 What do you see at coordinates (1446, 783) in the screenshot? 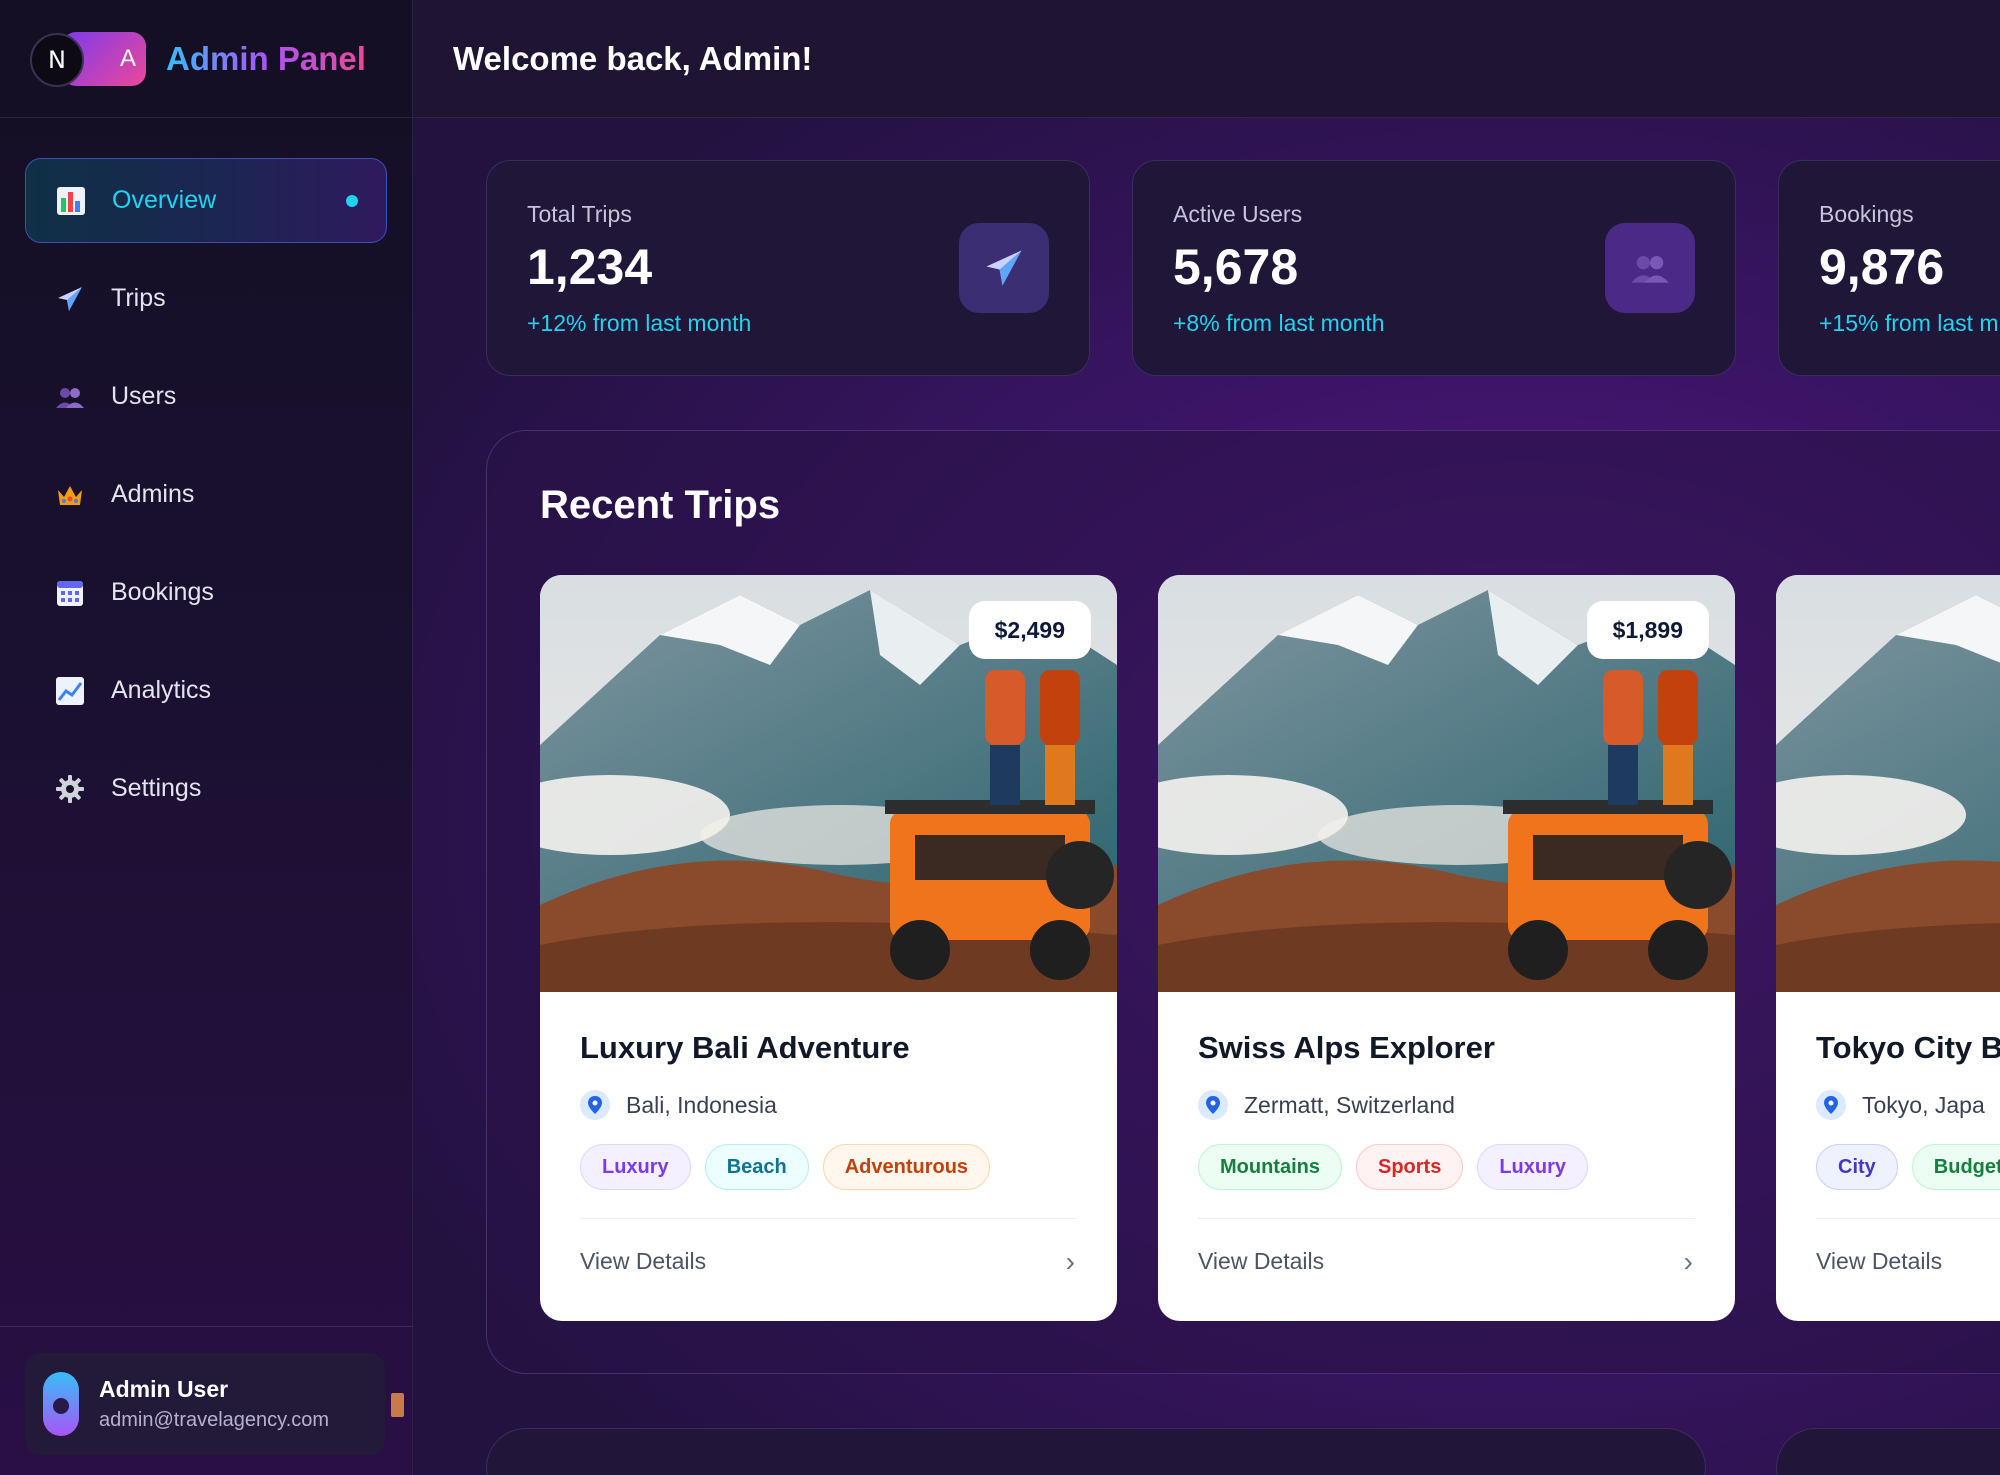
I see `trip-image: $1,899` at bounding box center [1446, 783].